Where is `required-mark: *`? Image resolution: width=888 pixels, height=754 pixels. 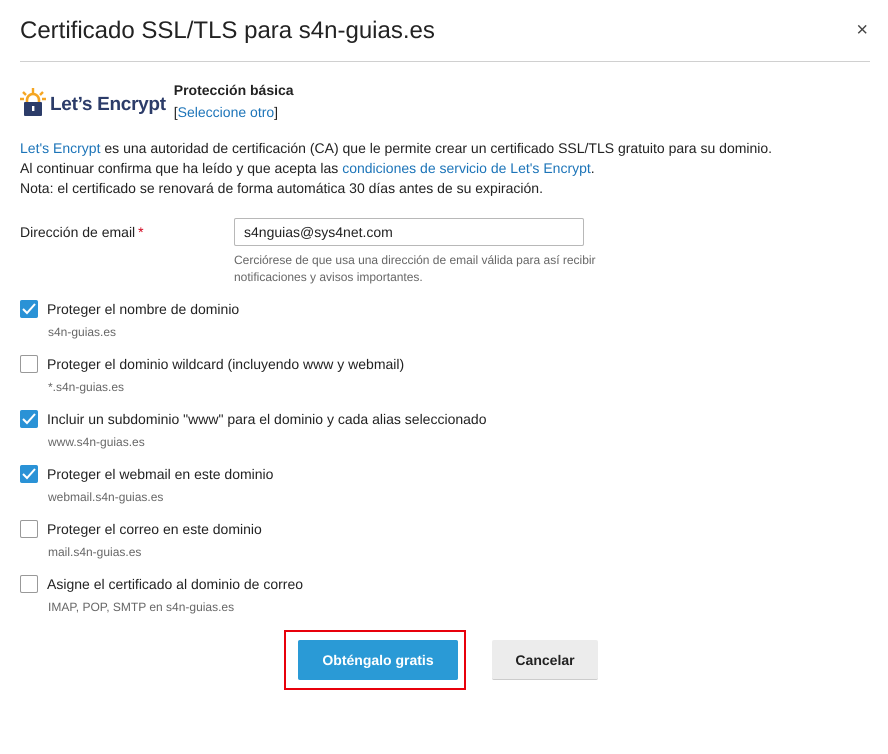
required-mark: * is located at coordinates (141, 232).